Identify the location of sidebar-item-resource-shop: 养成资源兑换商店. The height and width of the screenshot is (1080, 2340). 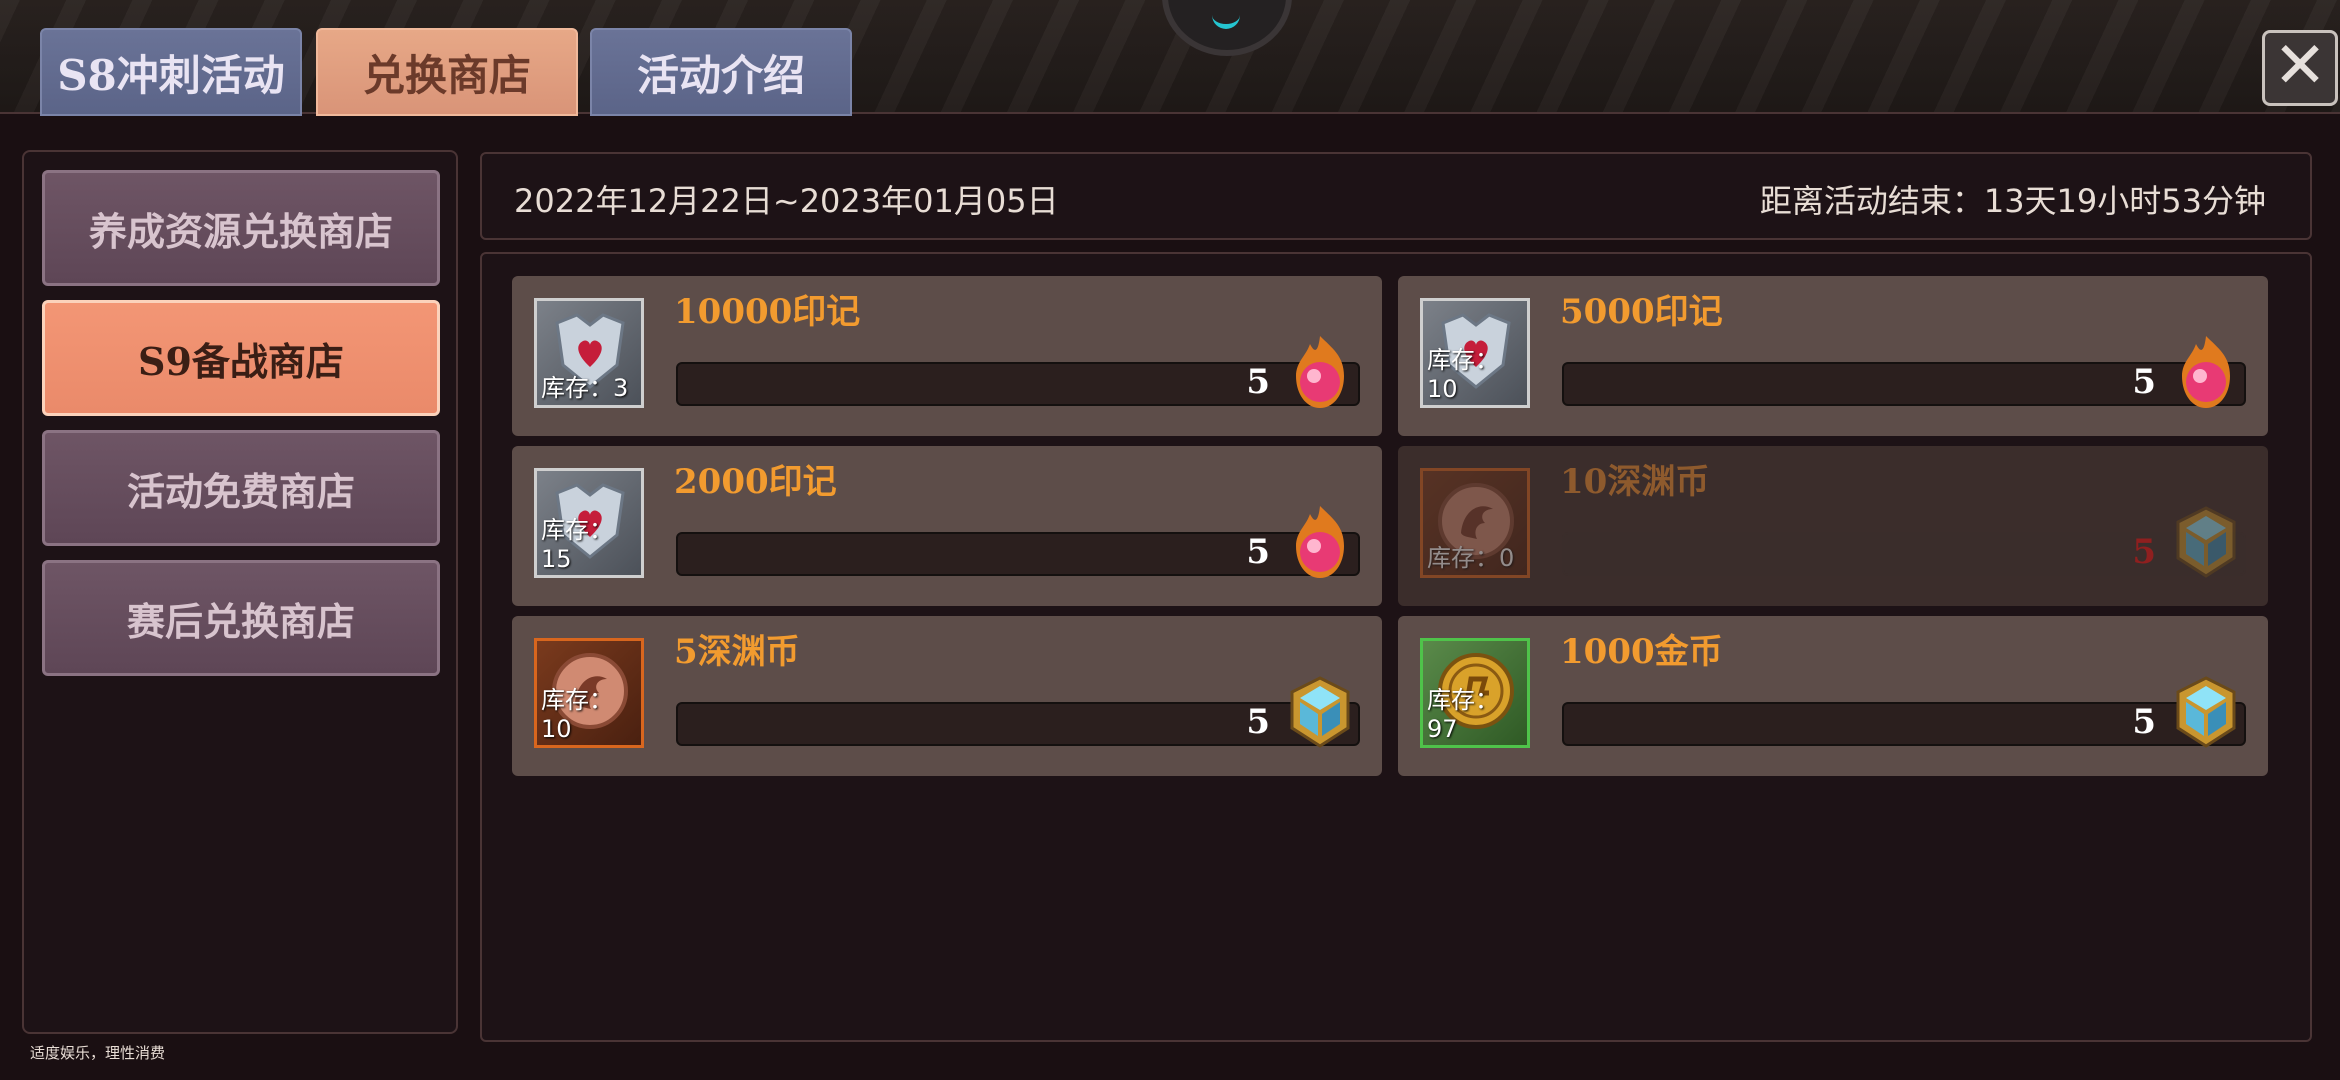
(241, 228).